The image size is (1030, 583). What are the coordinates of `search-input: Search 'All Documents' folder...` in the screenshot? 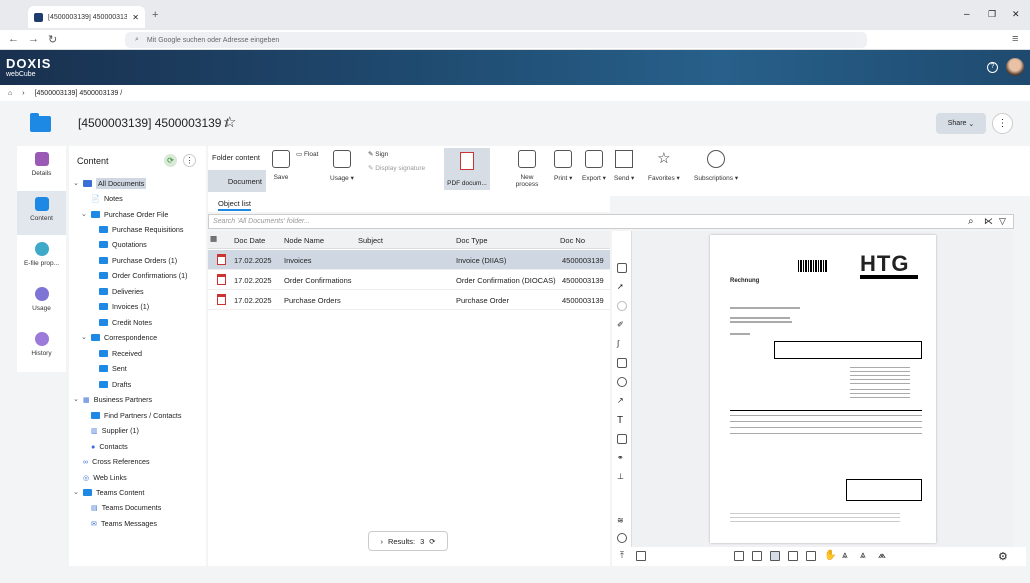 It's located at (611, 221).